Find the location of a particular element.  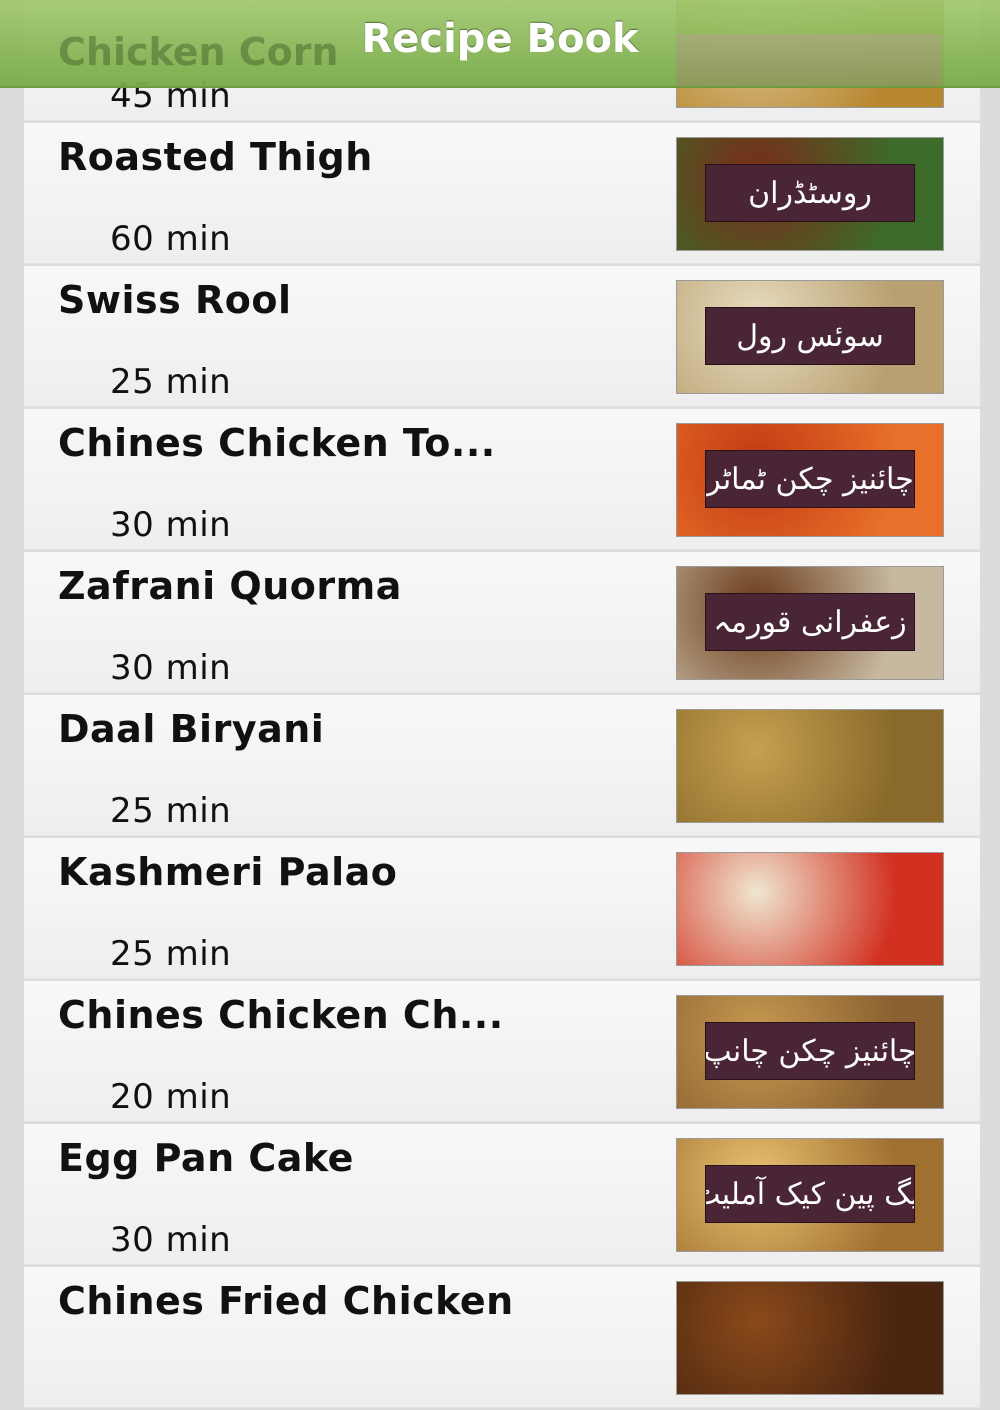

recipe-row: Kashmeri Palao 25 min is located at coordinates (502, 908).